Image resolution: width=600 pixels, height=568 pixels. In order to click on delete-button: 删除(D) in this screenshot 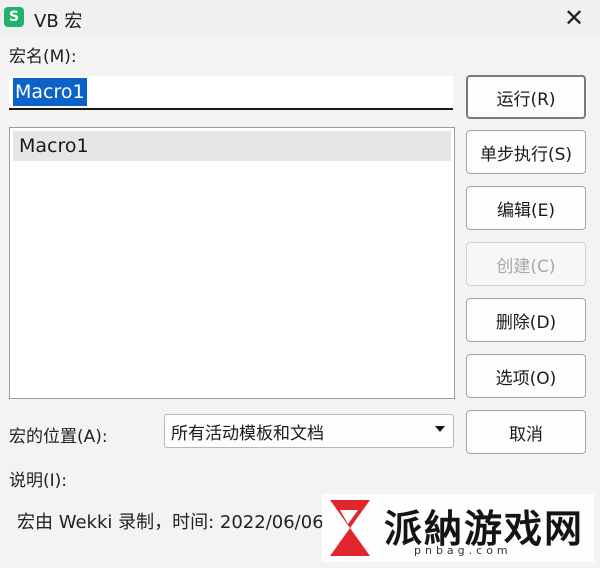, I will do `click(526, 320)`.